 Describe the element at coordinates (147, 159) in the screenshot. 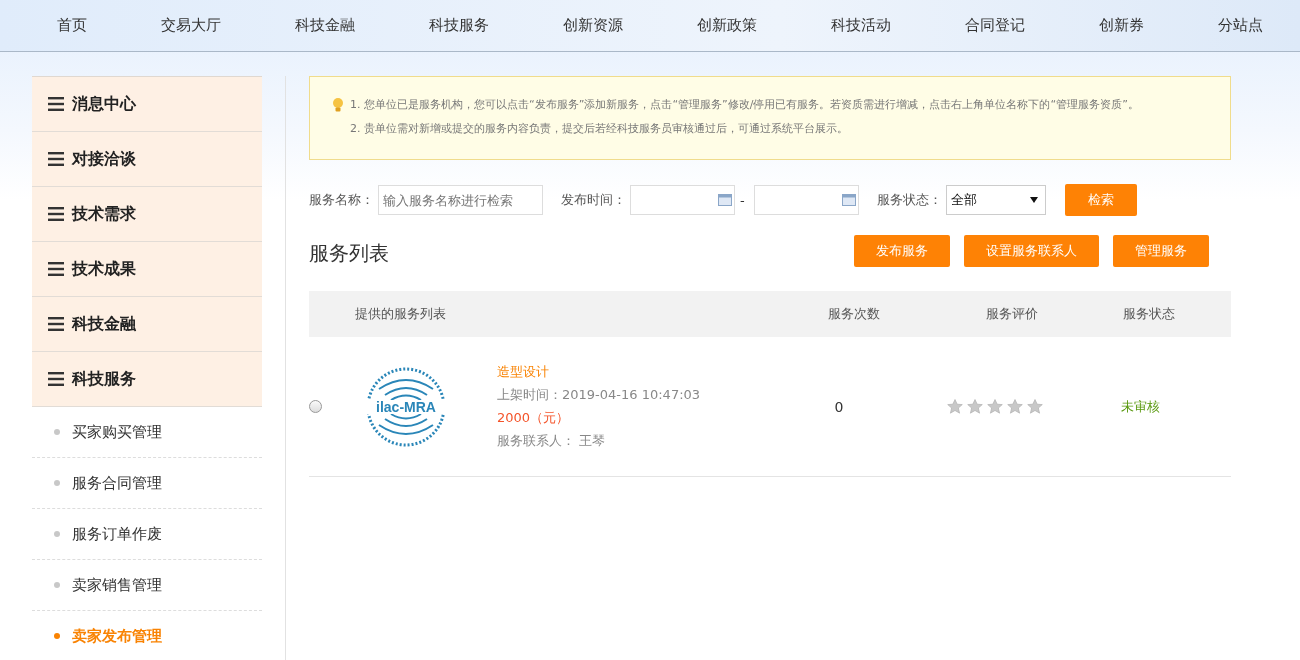

I see `sidebar-group: 对接洽谈` at that location.